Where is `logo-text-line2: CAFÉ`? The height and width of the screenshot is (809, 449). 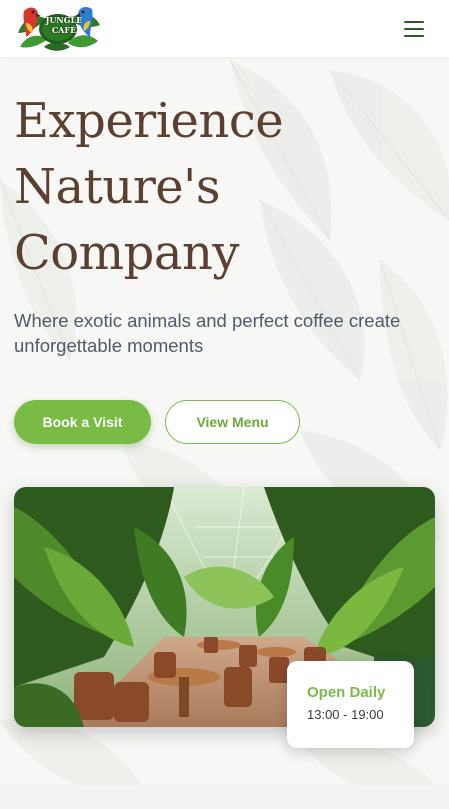
logo-text-line2: CAFÉ is located at coordinates (64, 30).